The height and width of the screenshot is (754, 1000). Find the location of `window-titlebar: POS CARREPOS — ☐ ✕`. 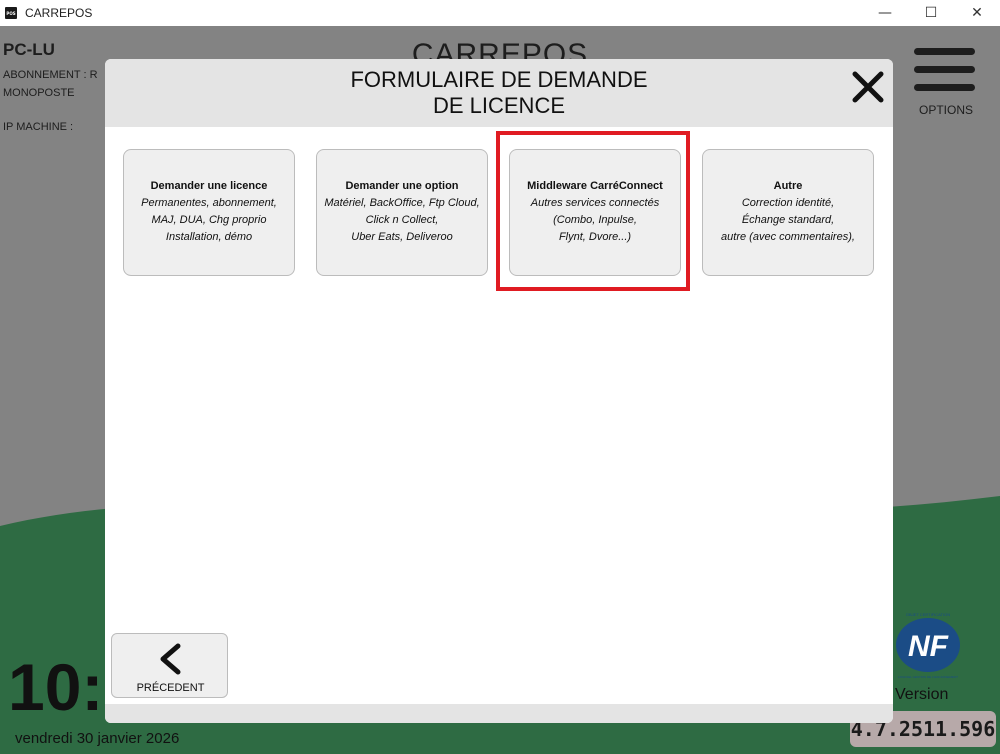

window-titlebar: POS CARREPOS — ☐ ✕ is located at coordinates (500, 13).